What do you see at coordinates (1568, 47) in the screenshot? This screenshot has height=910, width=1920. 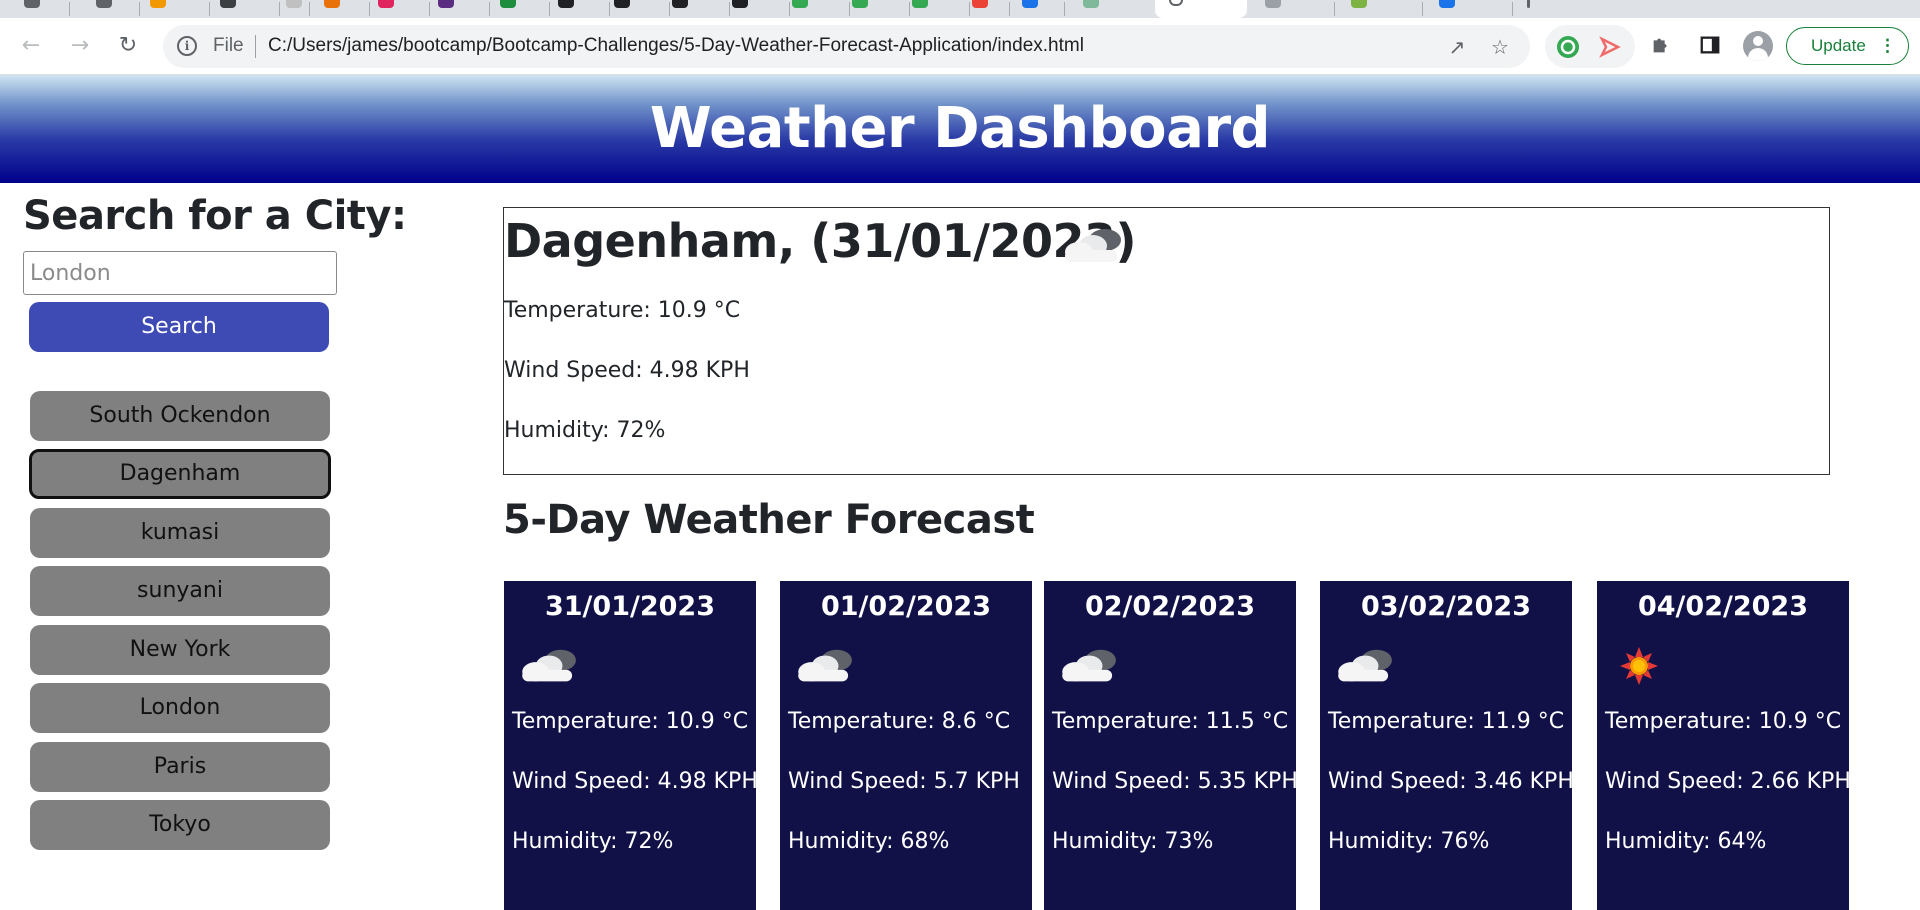 I see `extension-green-icon` at bounding box center [1568, 47].